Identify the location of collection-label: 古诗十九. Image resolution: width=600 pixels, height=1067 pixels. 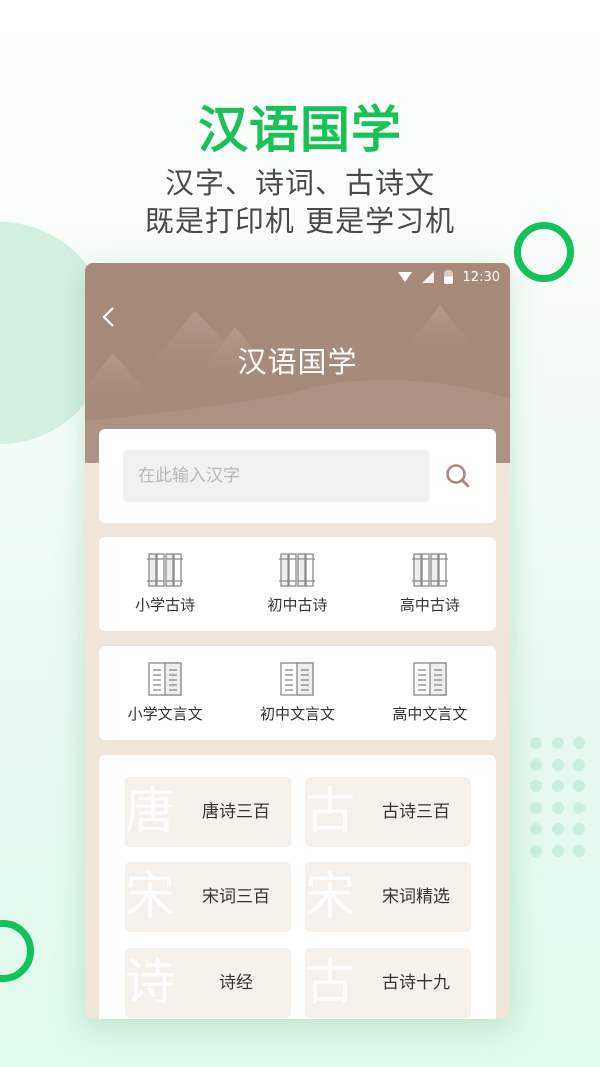
(416, 983).